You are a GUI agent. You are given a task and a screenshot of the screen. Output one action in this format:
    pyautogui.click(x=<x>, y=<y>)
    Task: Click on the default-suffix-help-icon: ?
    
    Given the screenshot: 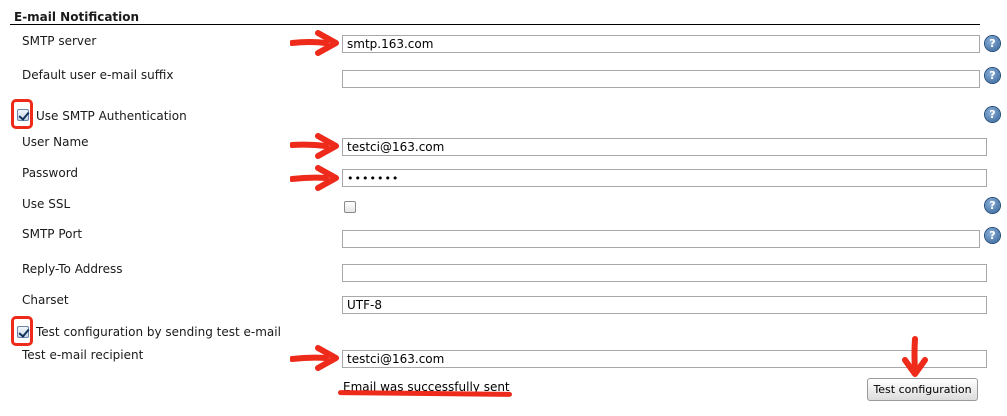 What is the action you would take?
    pyautogui.click(x=992, y=75)
    